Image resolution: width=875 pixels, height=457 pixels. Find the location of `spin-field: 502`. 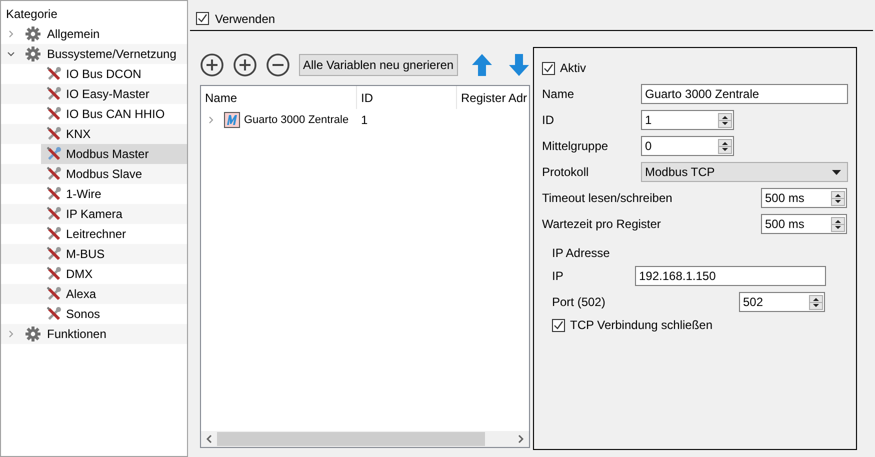

spin-field: 502 is located at coordinates (782, 302).